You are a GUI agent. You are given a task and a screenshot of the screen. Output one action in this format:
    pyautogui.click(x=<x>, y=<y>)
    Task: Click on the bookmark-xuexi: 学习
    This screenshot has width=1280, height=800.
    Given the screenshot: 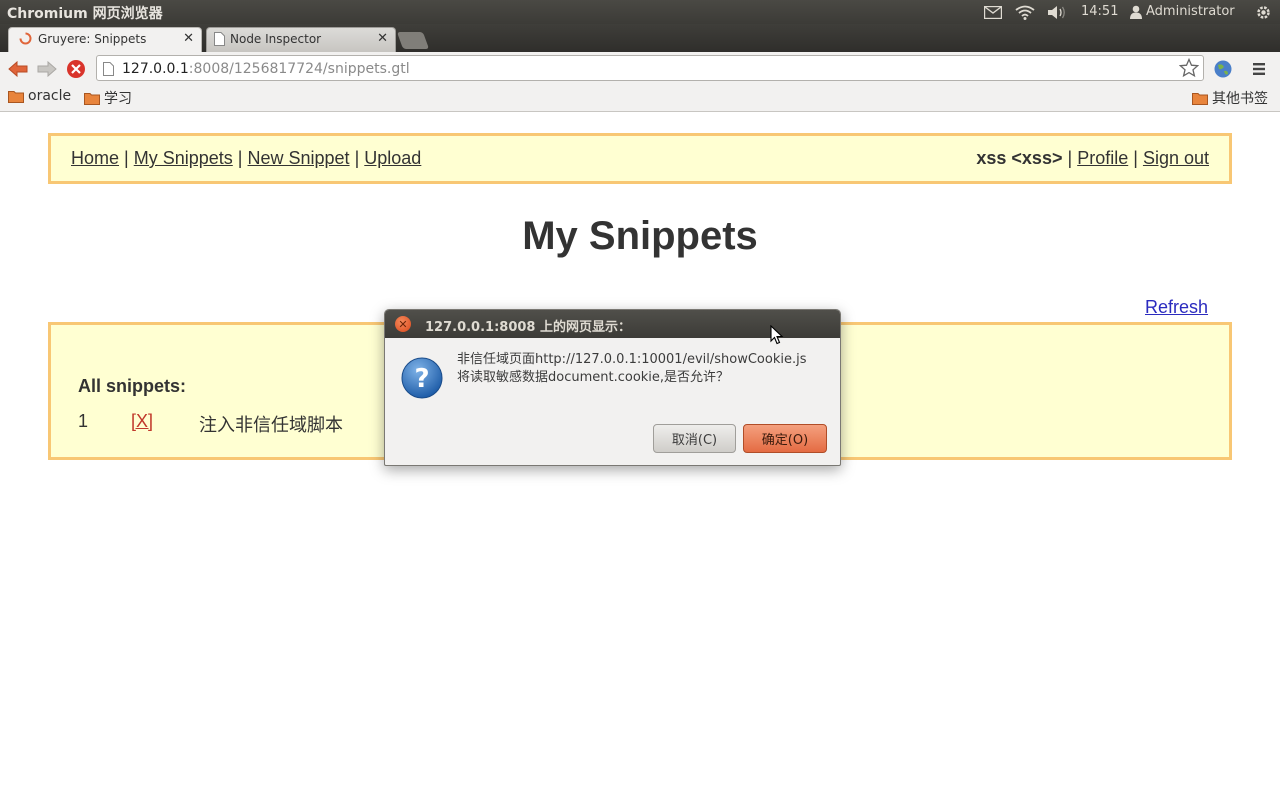 What is the action you would take?
    pyautogui.click(x=108, y=98)
    